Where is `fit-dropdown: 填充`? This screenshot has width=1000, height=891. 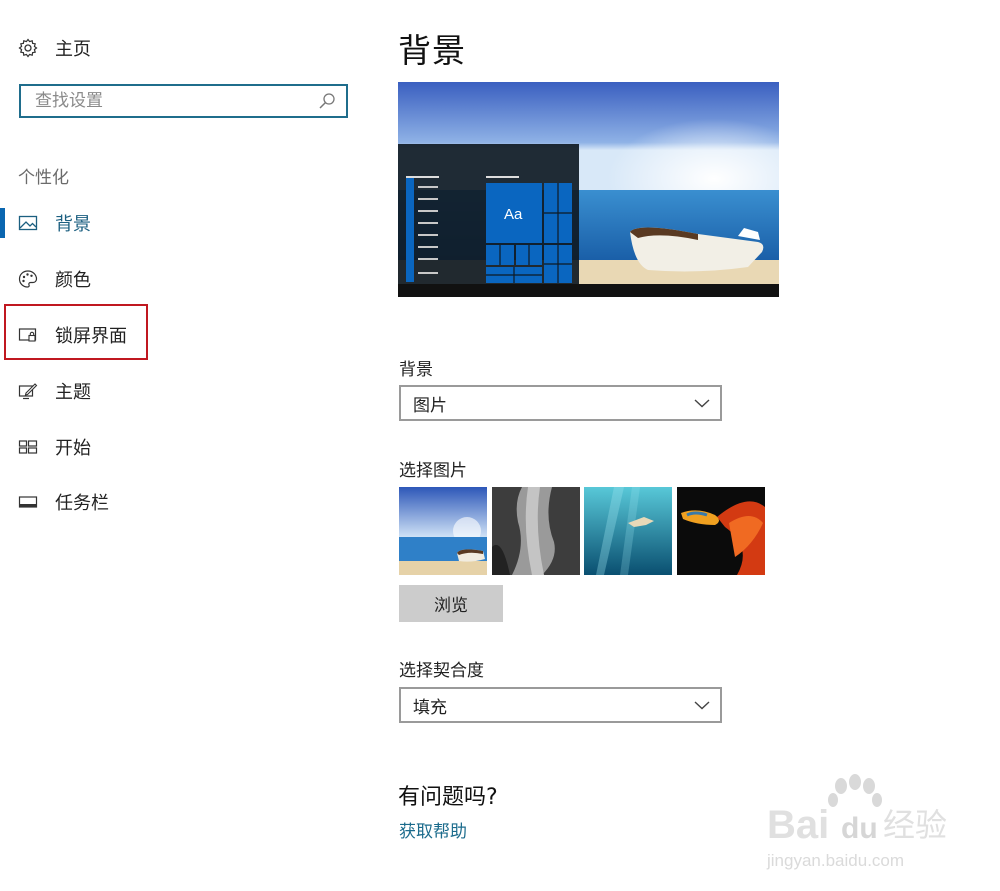 fit-dropdown: 填充 is located at coordinates (560, 705).